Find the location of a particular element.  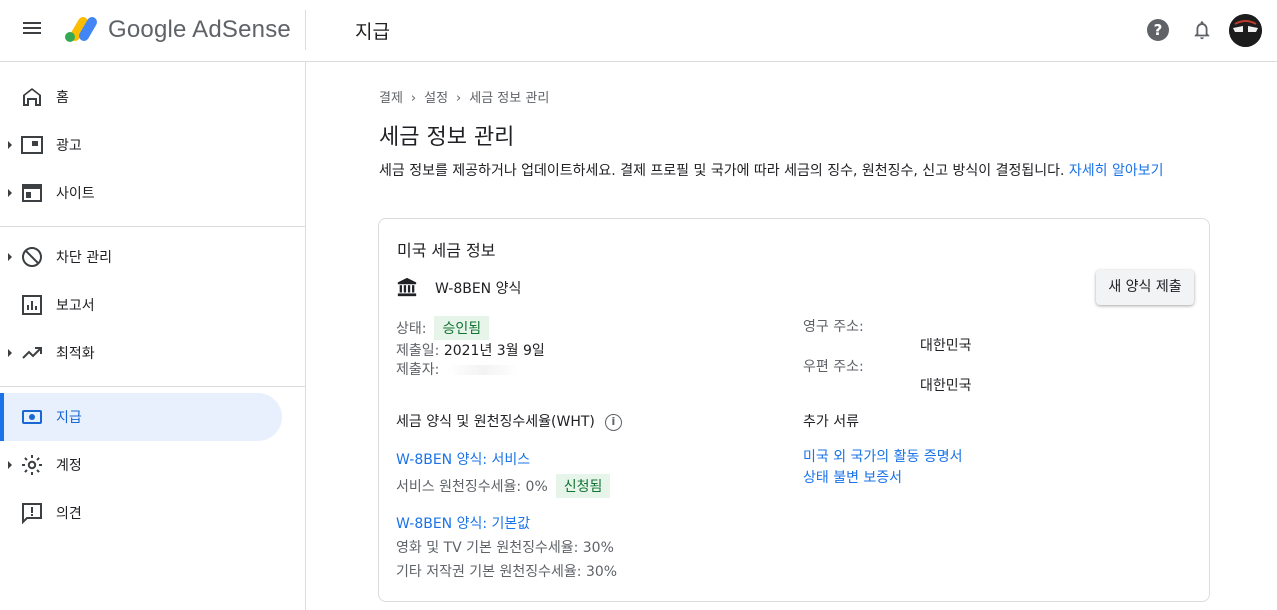

submitted-by-row: 제출자: is located at coordinates (458, 369).